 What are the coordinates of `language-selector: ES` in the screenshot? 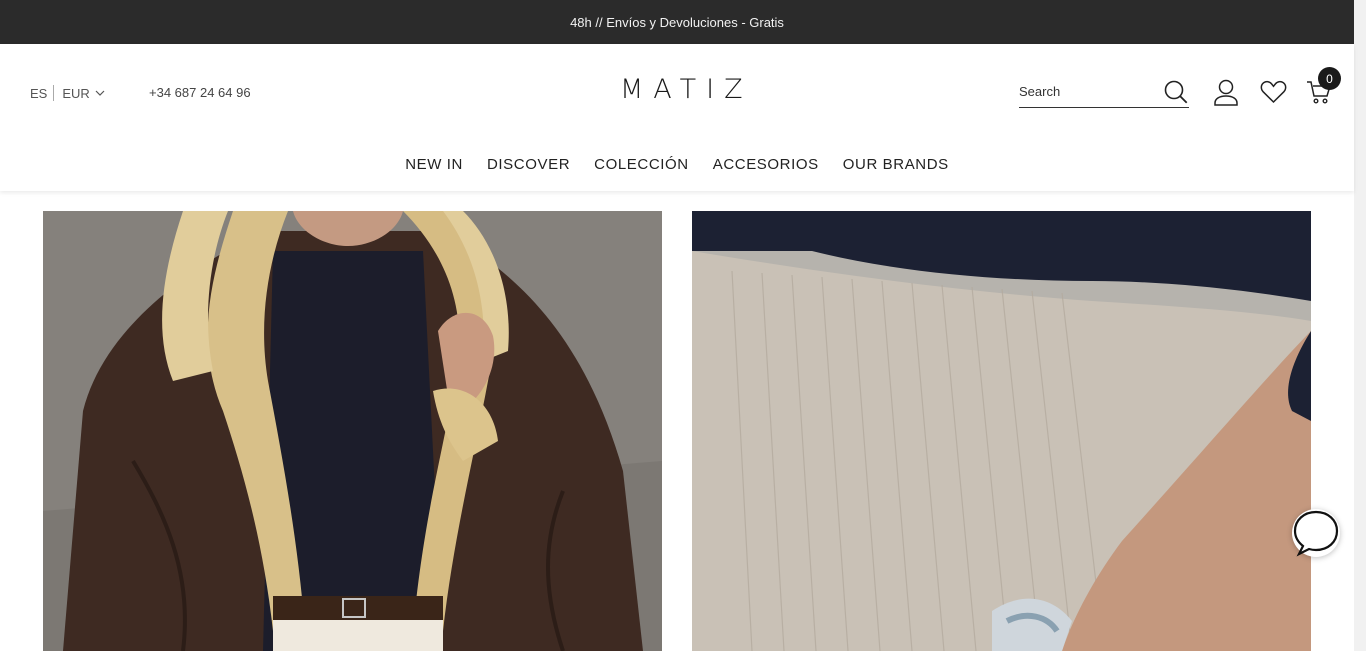 It's located at (38, 93).